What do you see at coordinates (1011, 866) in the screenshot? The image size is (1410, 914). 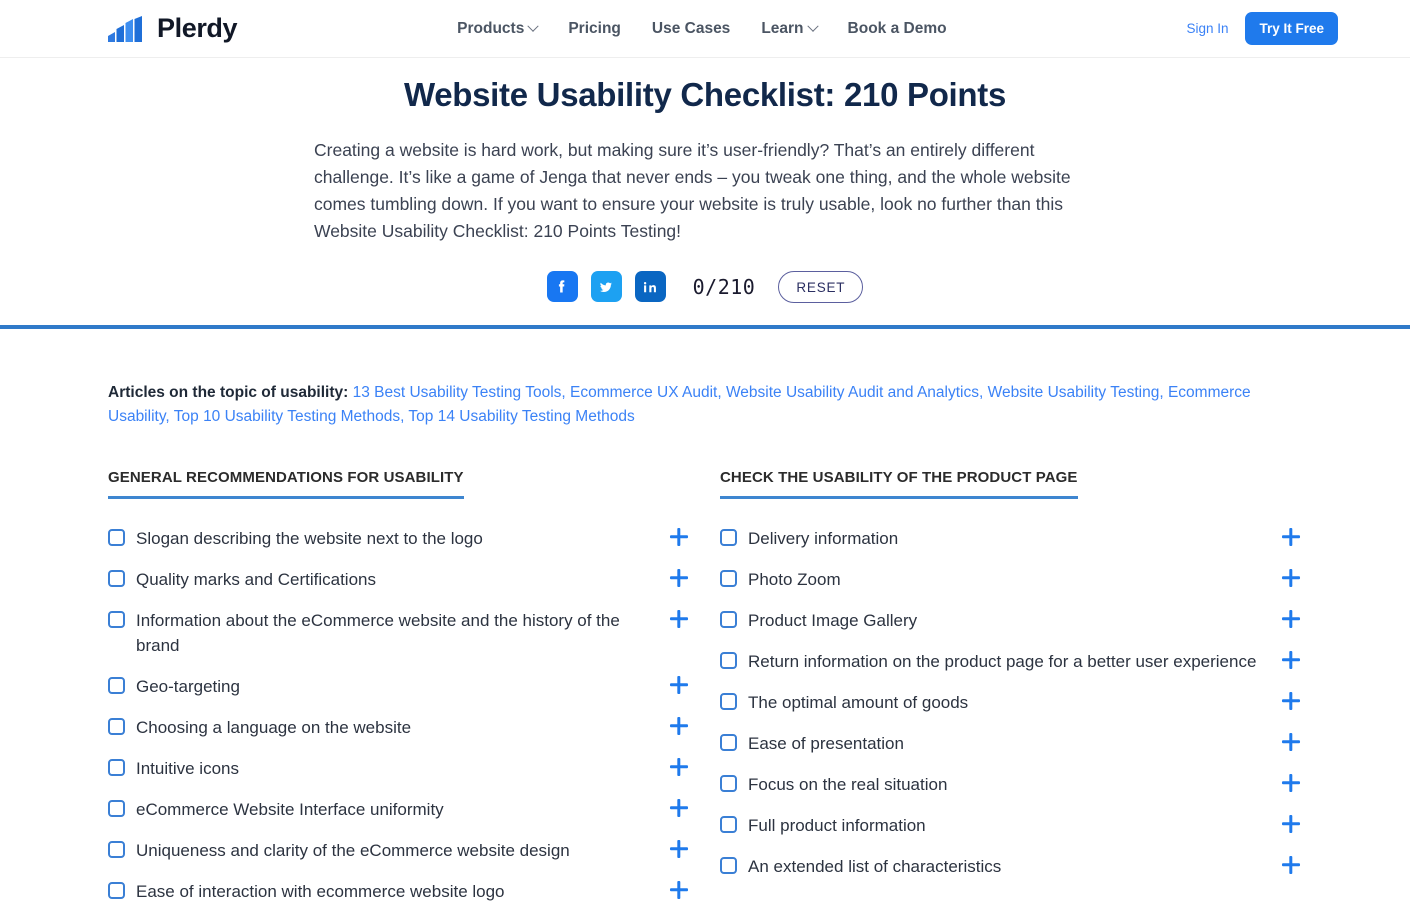 I see `checklist-item: An extended list of characteristics` at bounding box center [1011, 866].